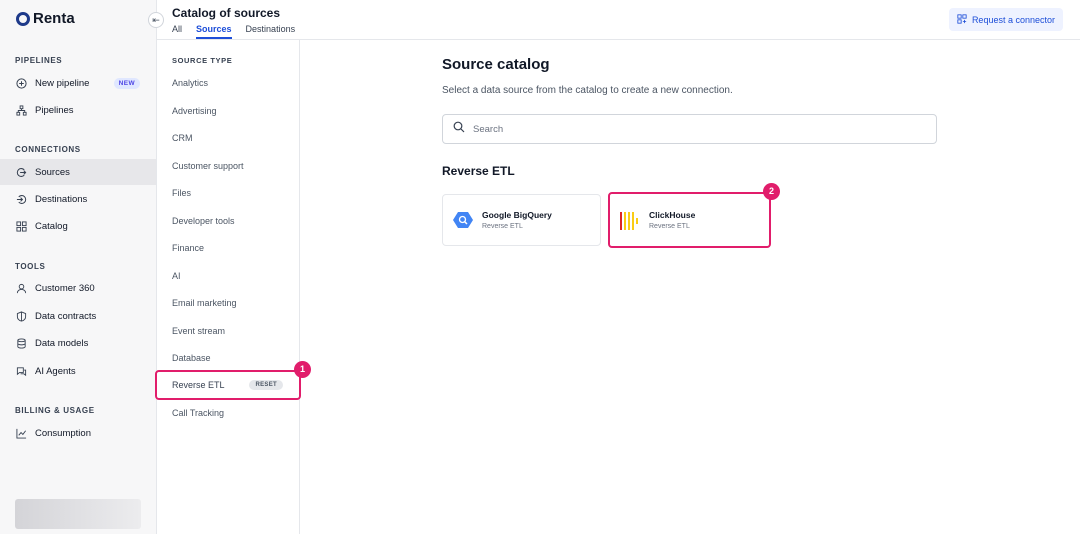 This screenshot has width=1080, height=534. Describe the element at coordinates (228, 385) in the screenshot. I see `filter-item-reverse-etl: Reverse ETL RESET` at that location.